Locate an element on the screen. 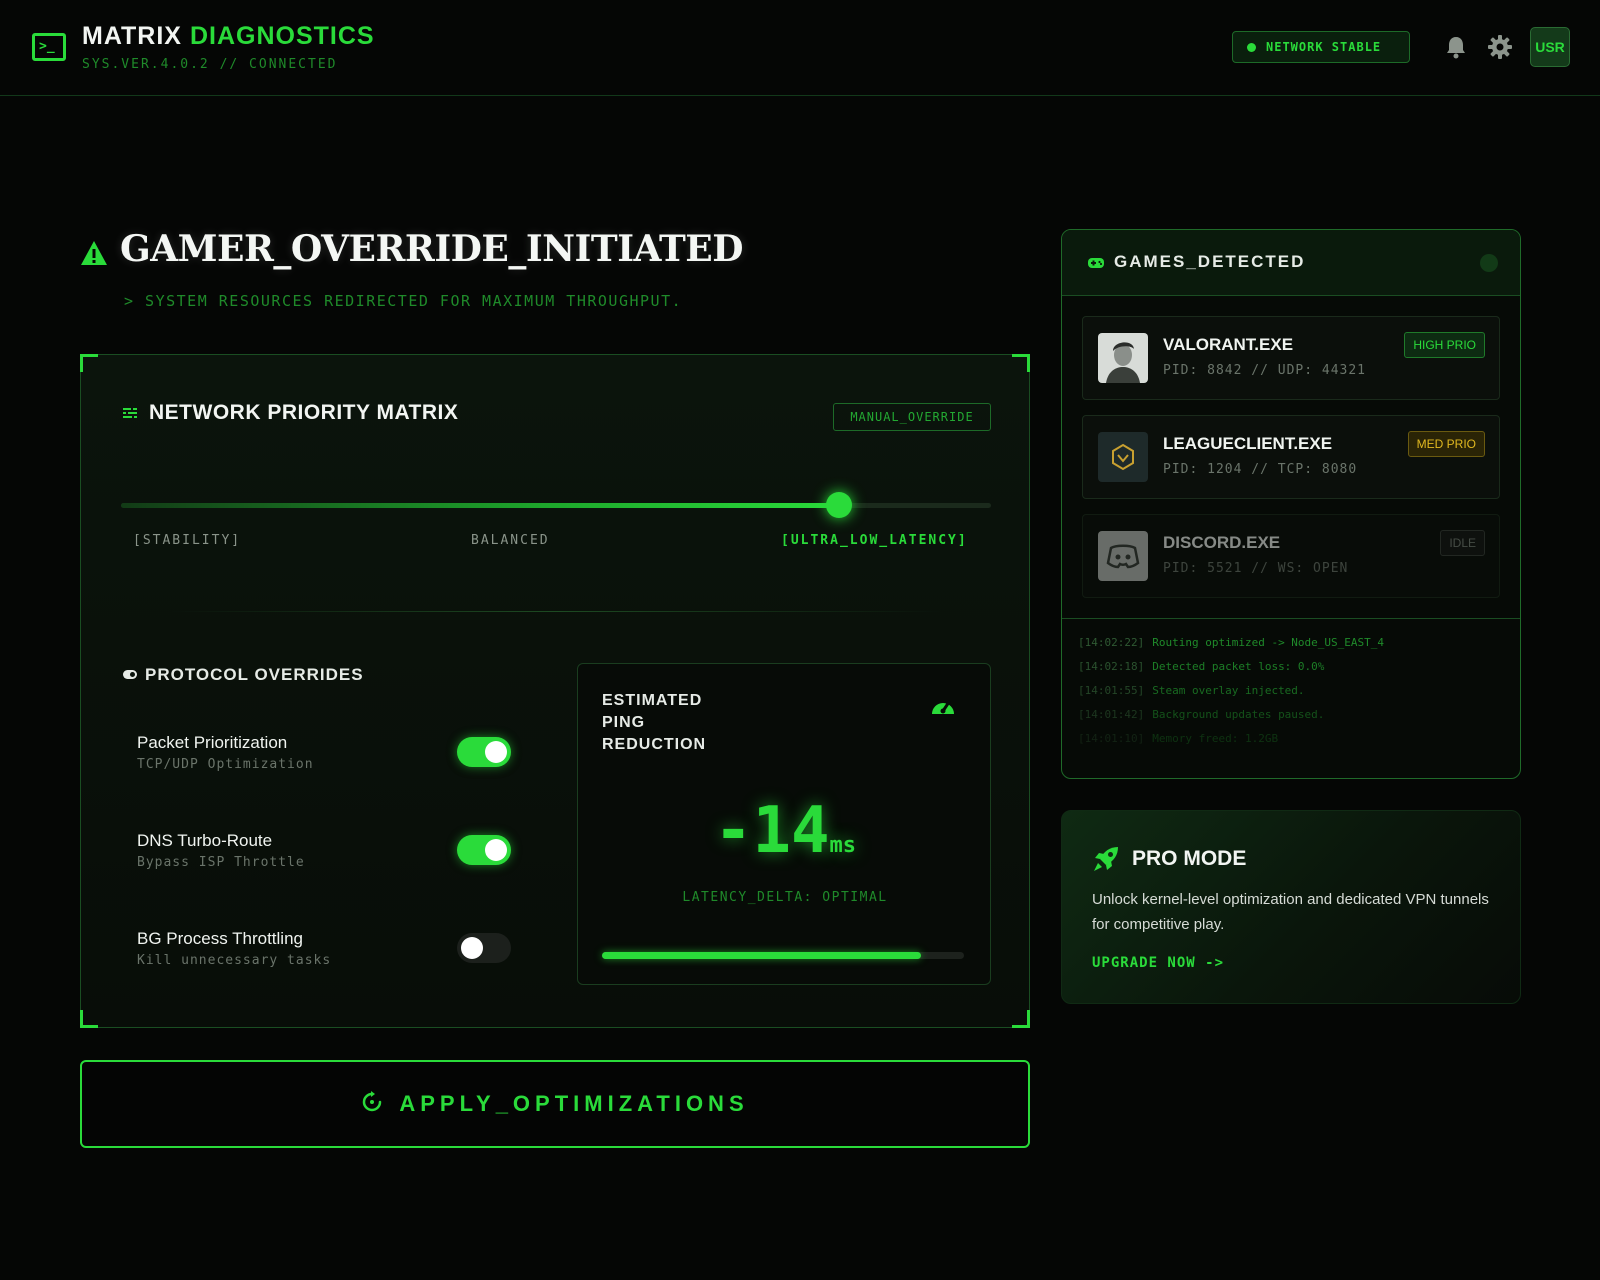 The height and width of the screenshot is (1280, 1600). league-thumbnail is located at coordinates (1123, 457).